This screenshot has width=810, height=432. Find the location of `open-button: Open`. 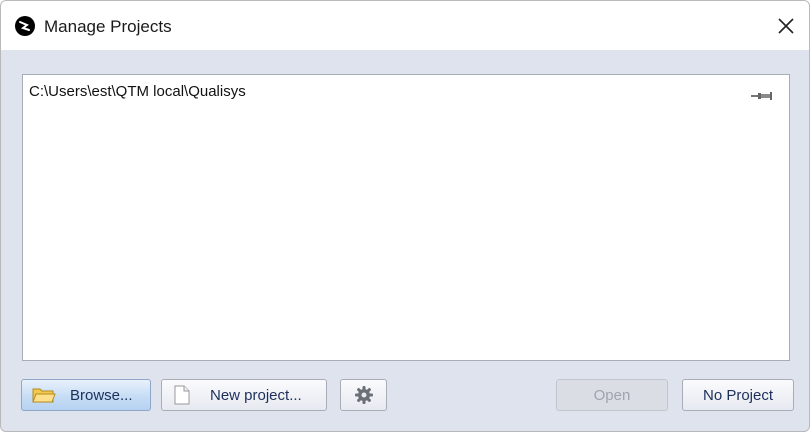

open-button: Open is located at coordinates (612, 395).